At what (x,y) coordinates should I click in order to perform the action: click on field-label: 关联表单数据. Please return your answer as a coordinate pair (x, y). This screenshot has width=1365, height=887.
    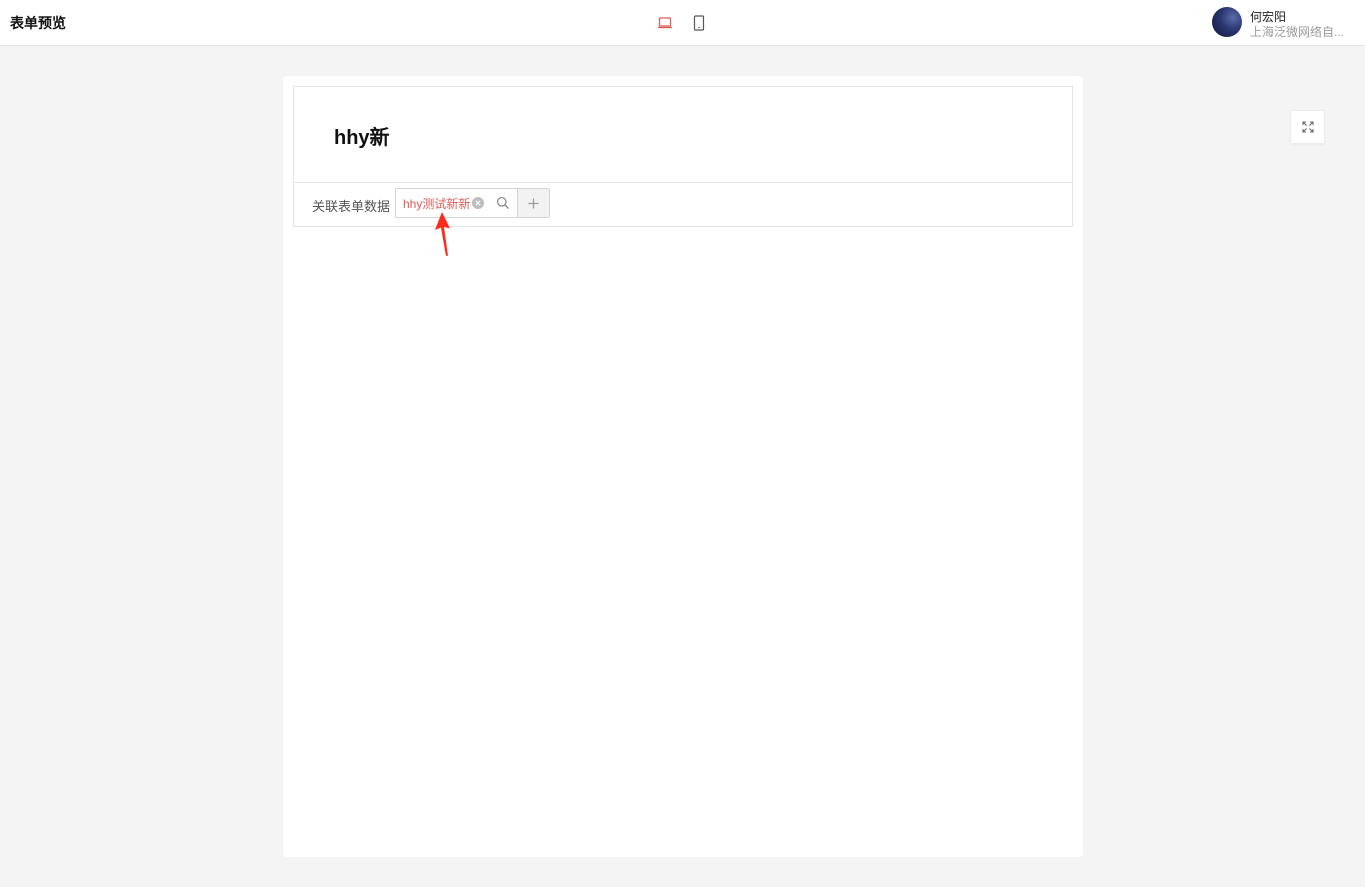
    Looking at the image, I should click on (351, 206).